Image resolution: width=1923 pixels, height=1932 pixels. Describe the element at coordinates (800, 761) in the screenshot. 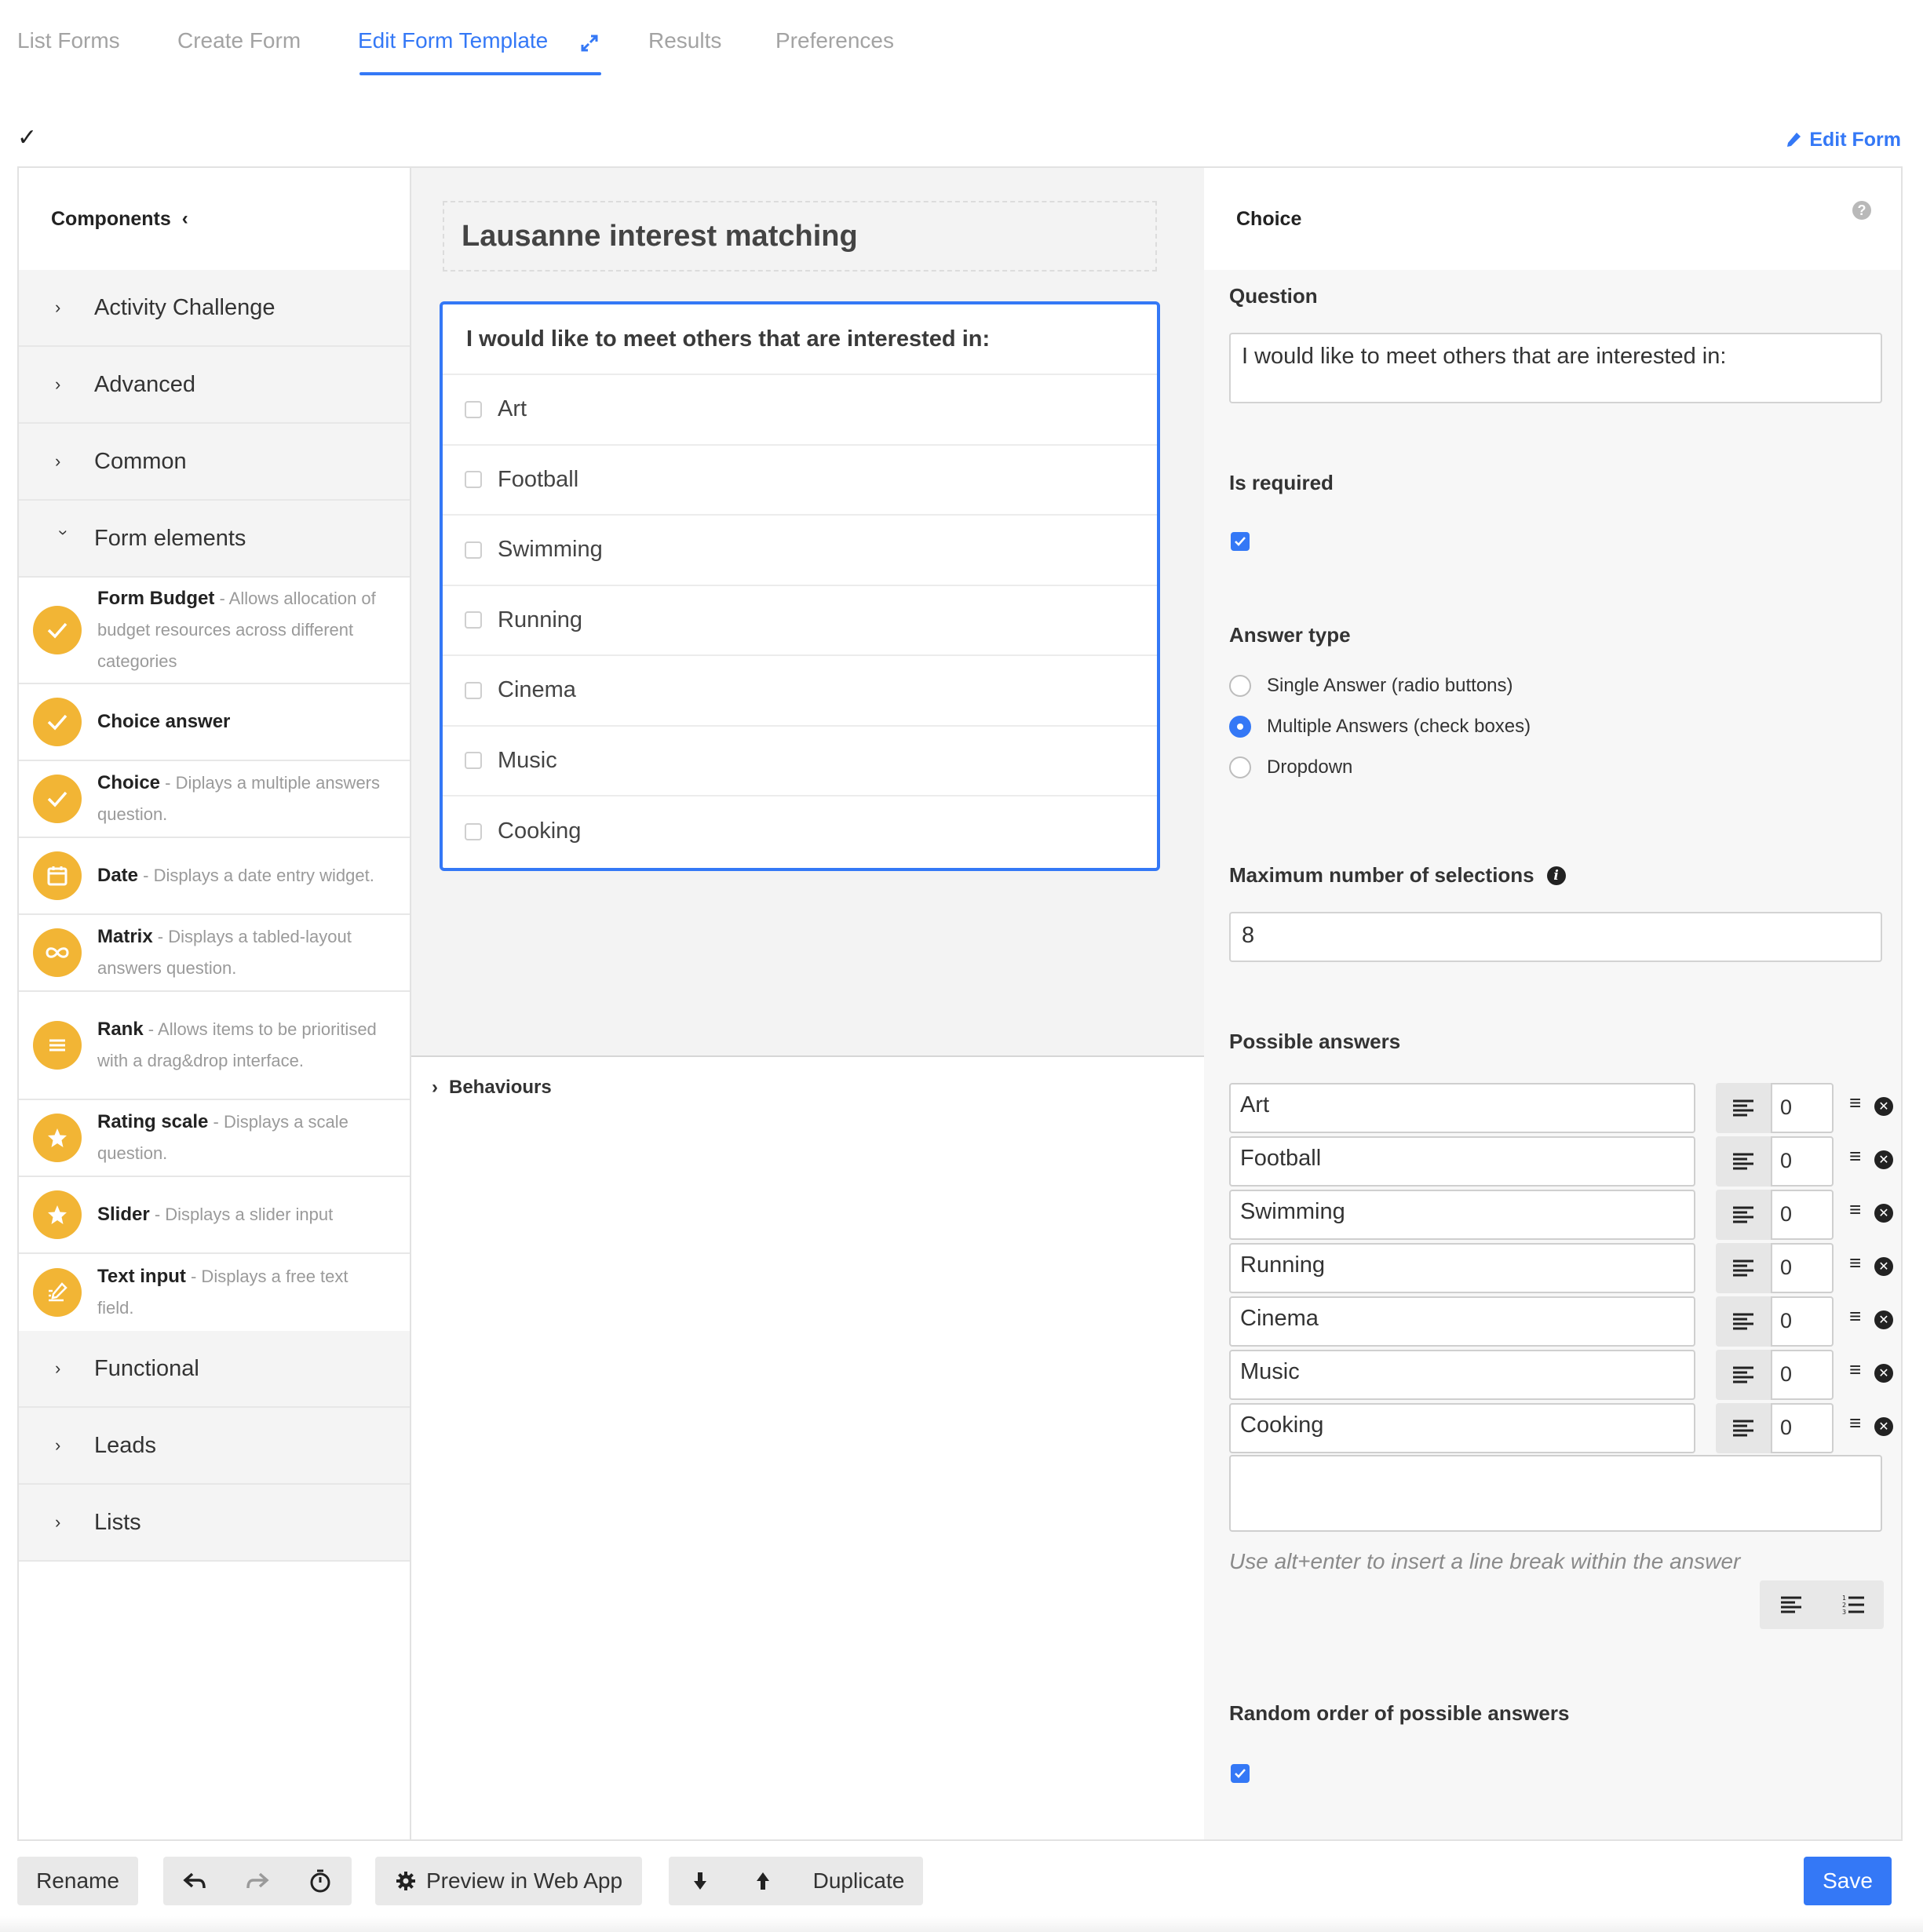

I see `option-row: Music` at that location.